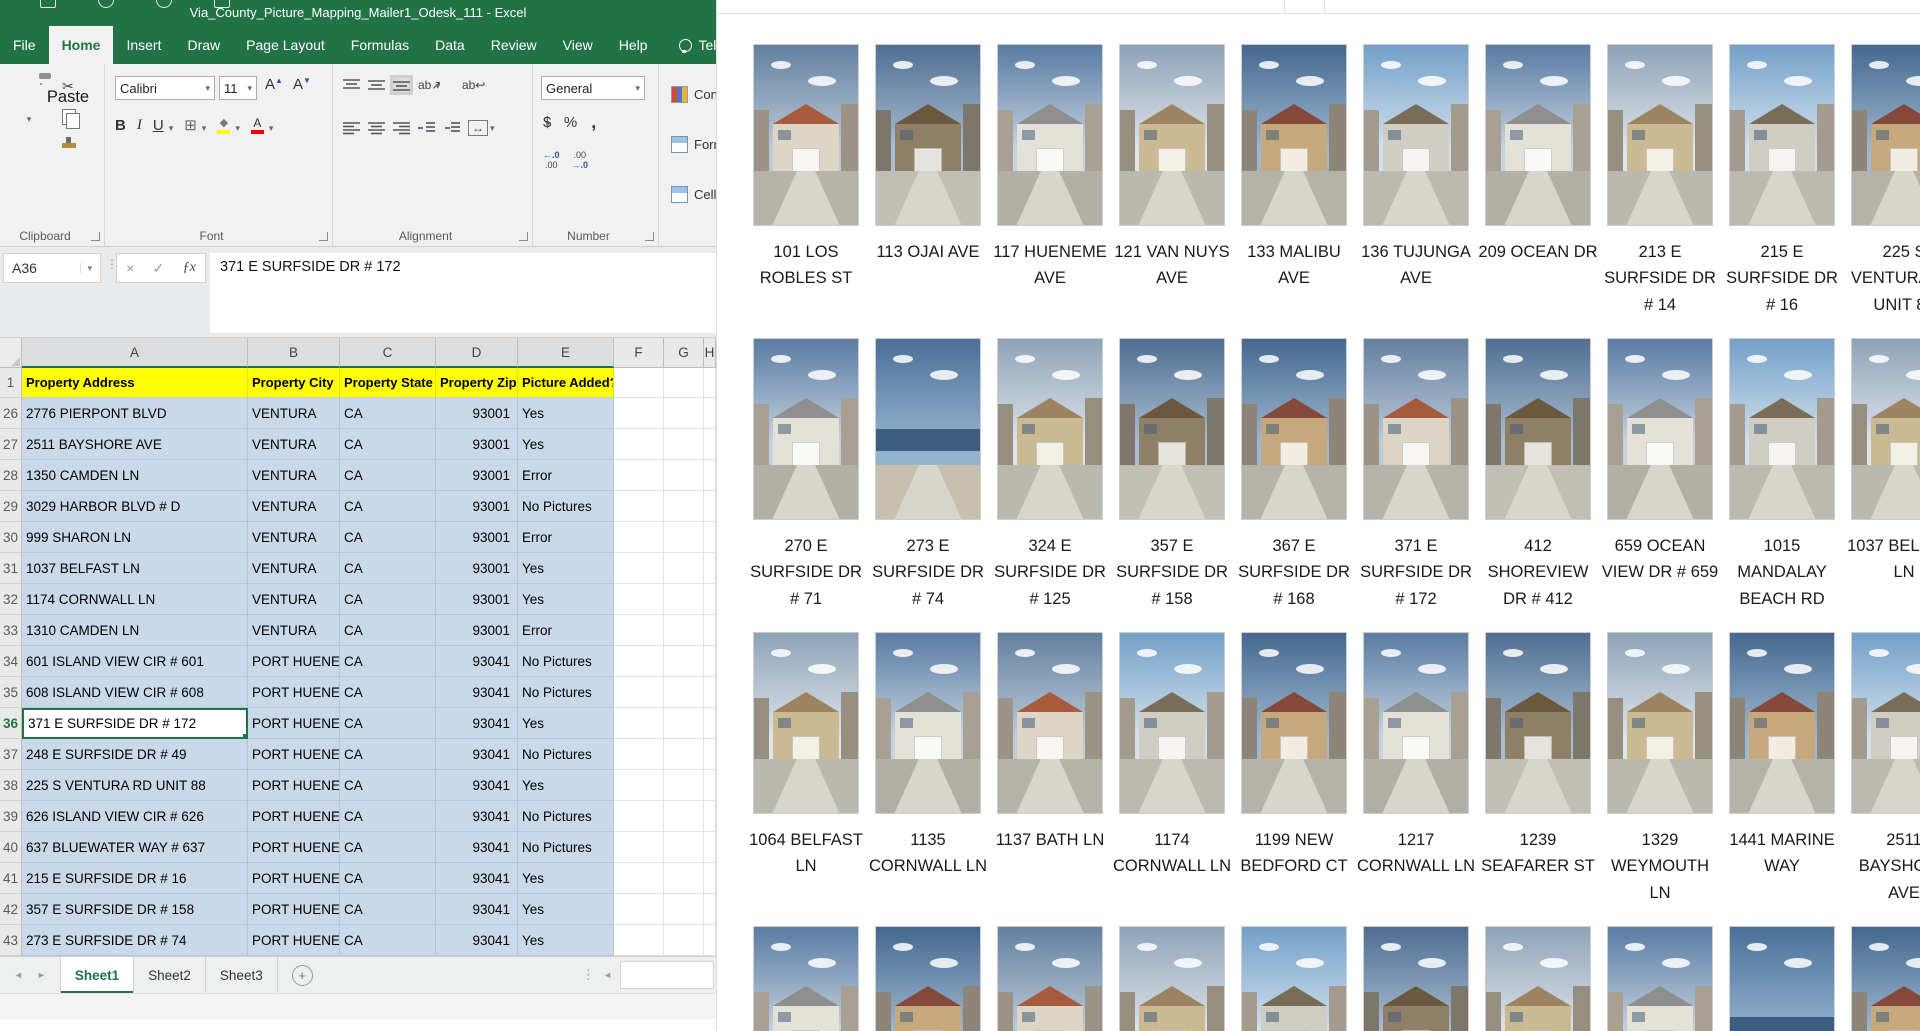 This screenshot has height=1031, width=1920. I want to click on column-header-F: F, so click(639, 353).